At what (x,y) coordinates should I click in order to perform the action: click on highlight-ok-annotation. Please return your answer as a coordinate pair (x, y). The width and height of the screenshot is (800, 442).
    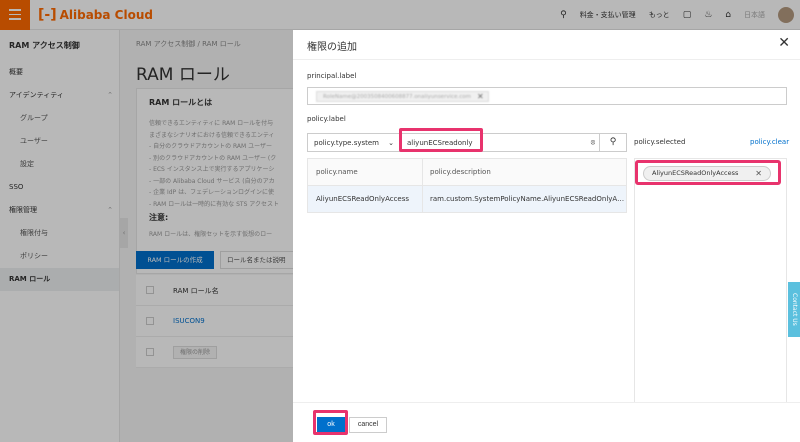
    Looking at the image, I should click on (330, 422).